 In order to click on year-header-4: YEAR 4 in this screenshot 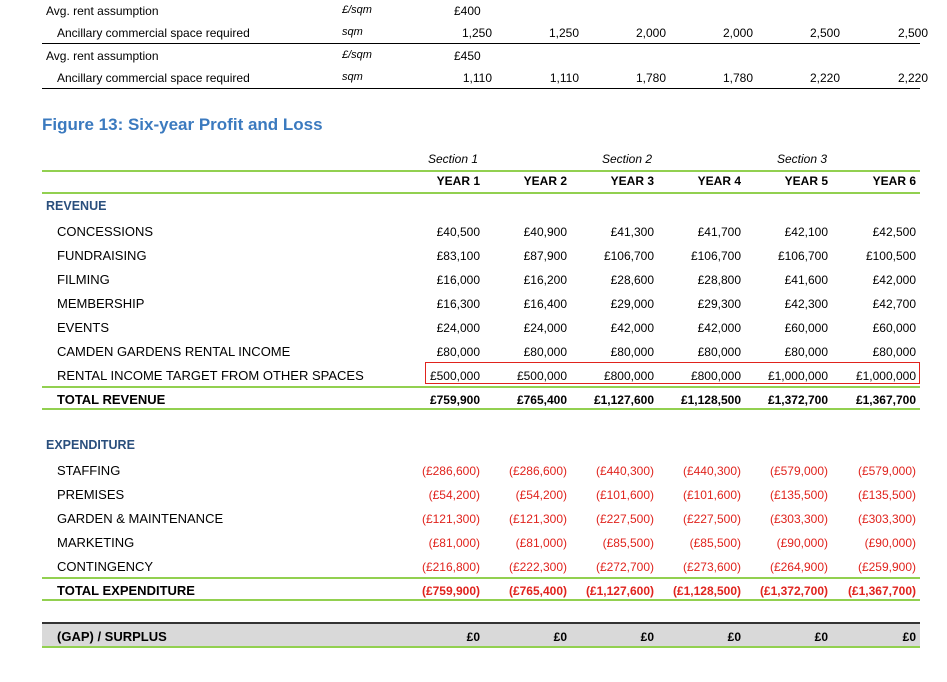, I will do `click(719, 181)`.